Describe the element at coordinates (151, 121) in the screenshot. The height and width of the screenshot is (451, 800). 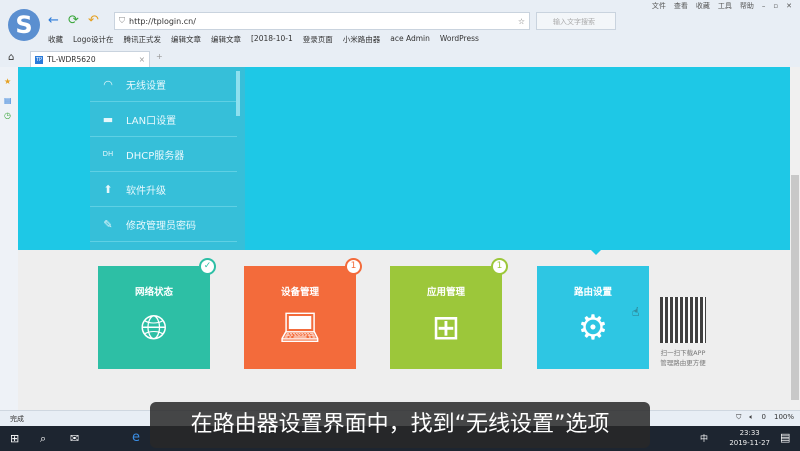
I see `menu-label: LAN口设置` at that location.